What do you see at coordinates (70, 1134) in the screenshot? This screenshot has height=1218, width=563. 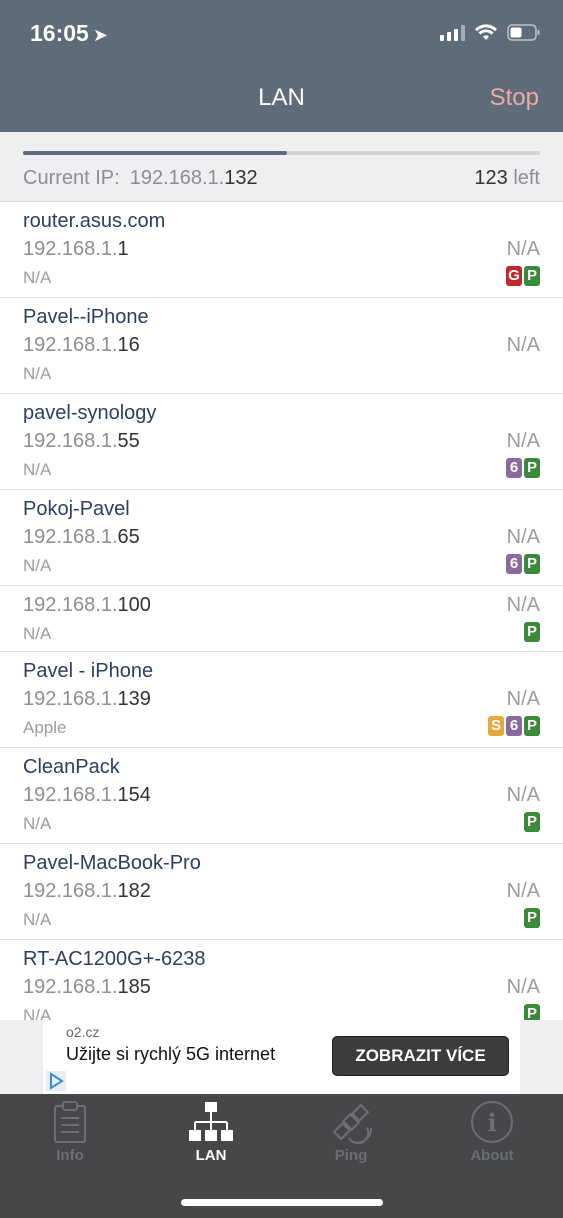 I see `tab-info: Info` at bounding box center [70, 1134].